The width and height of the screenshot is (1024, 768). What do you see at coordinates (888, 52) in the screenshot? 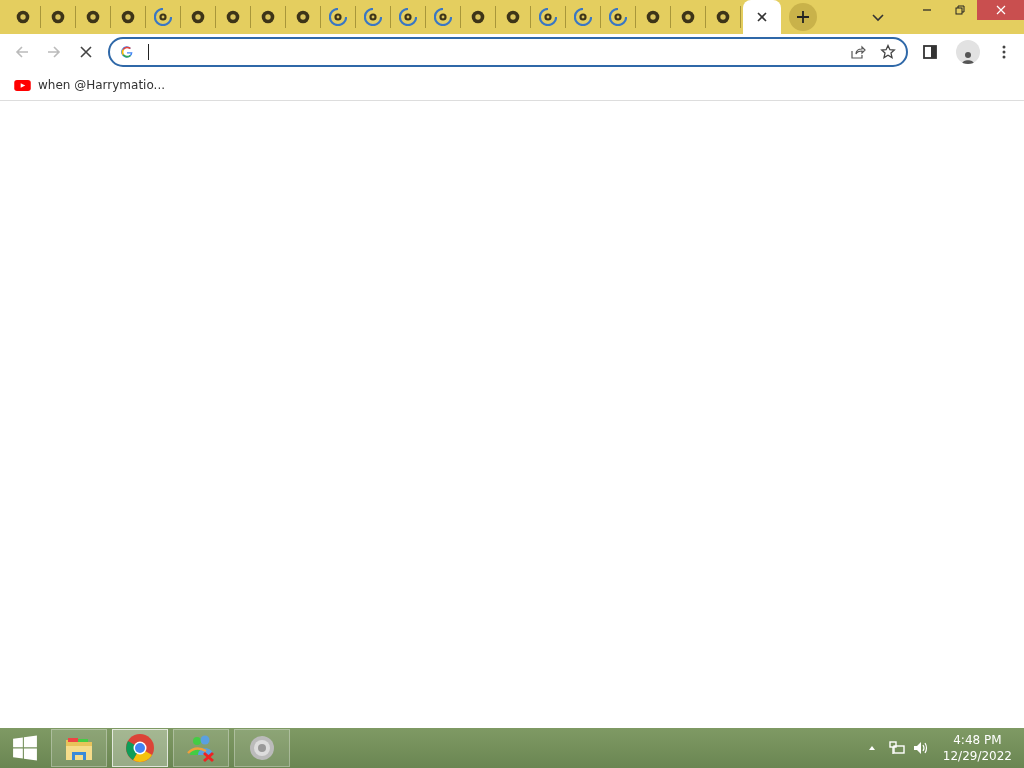
I see `star-icon` at bounding box center [888, 52].